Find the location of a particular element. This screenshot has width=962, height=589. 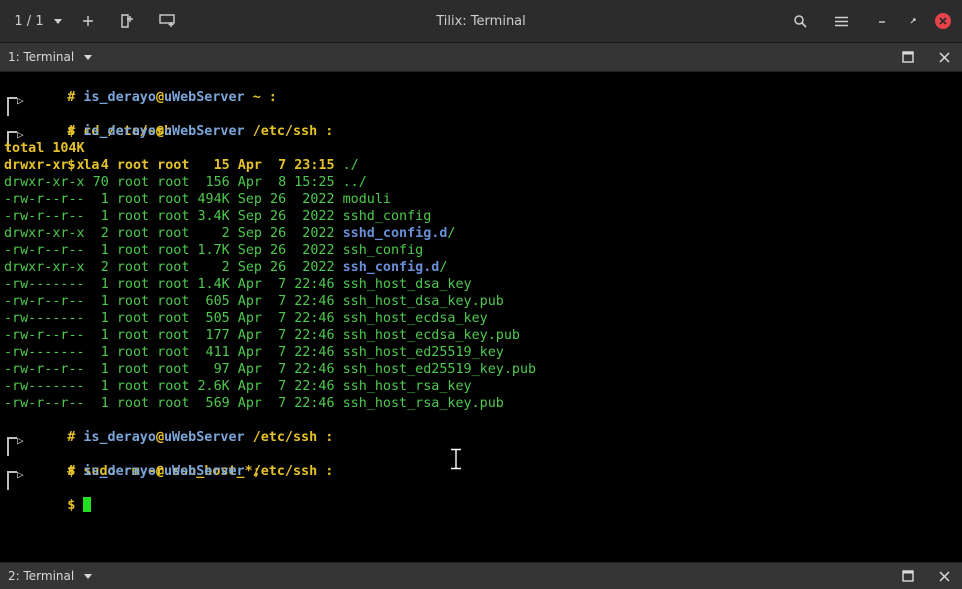

search-icon is located at coordinates (800, 21).